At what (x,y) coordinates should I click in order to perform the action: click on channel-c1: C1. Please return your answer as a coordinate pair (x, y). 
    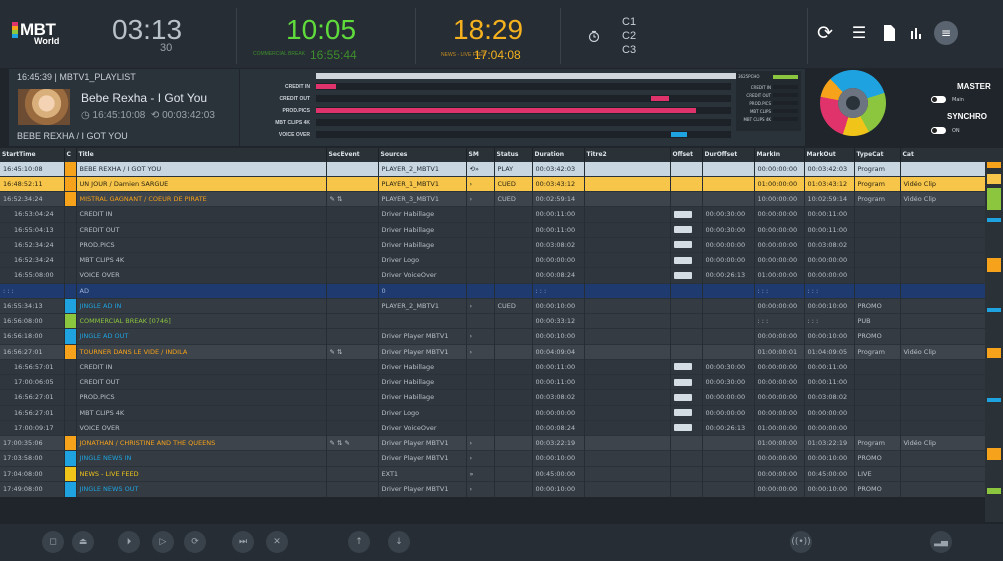
    Looking at the image, I should click on (629, 22).